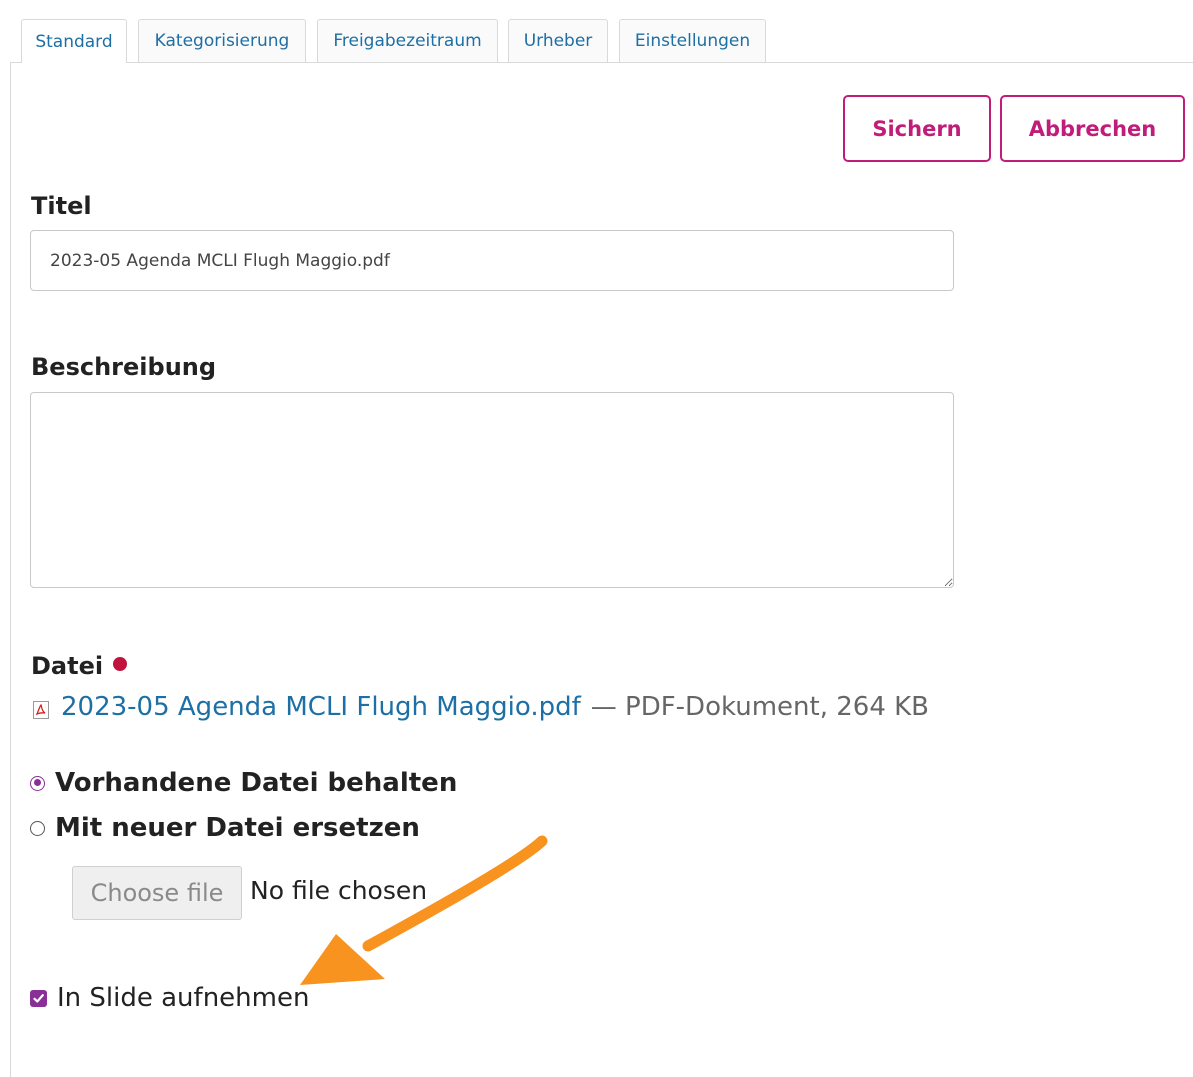 This screenshot has width=1193, height=1077. I want to click on description-label: Beschreibung, so click(124, 367).